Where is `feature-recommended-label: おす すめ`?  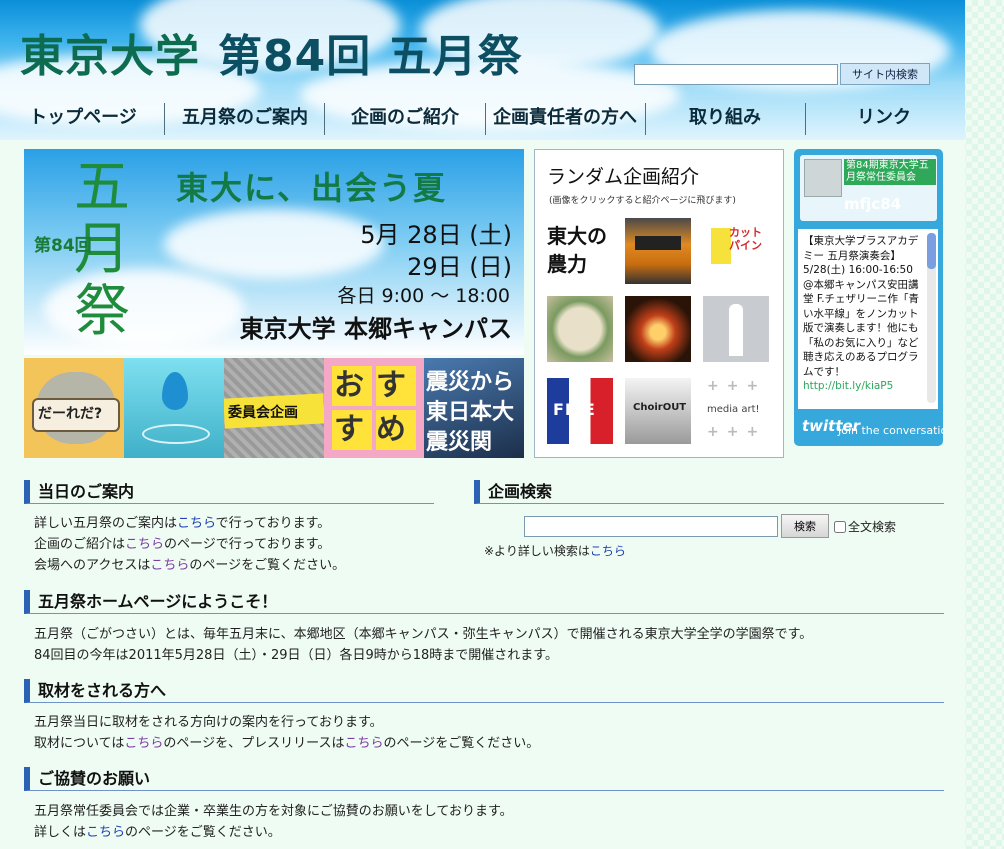
feature-recommended-label: おす すめ is located at coordinates (376, 408).